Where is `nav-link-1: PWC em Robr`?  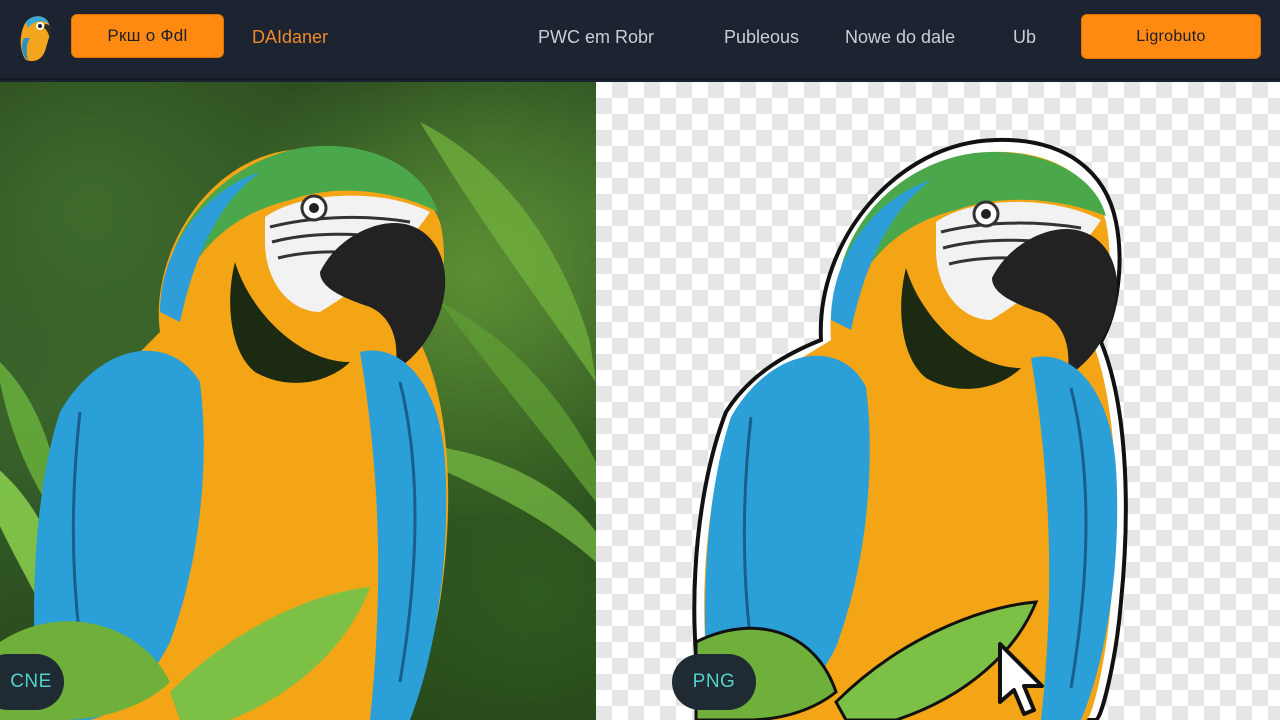
nav-link-1: PWC em Robr is located at coordinates (596, 37).